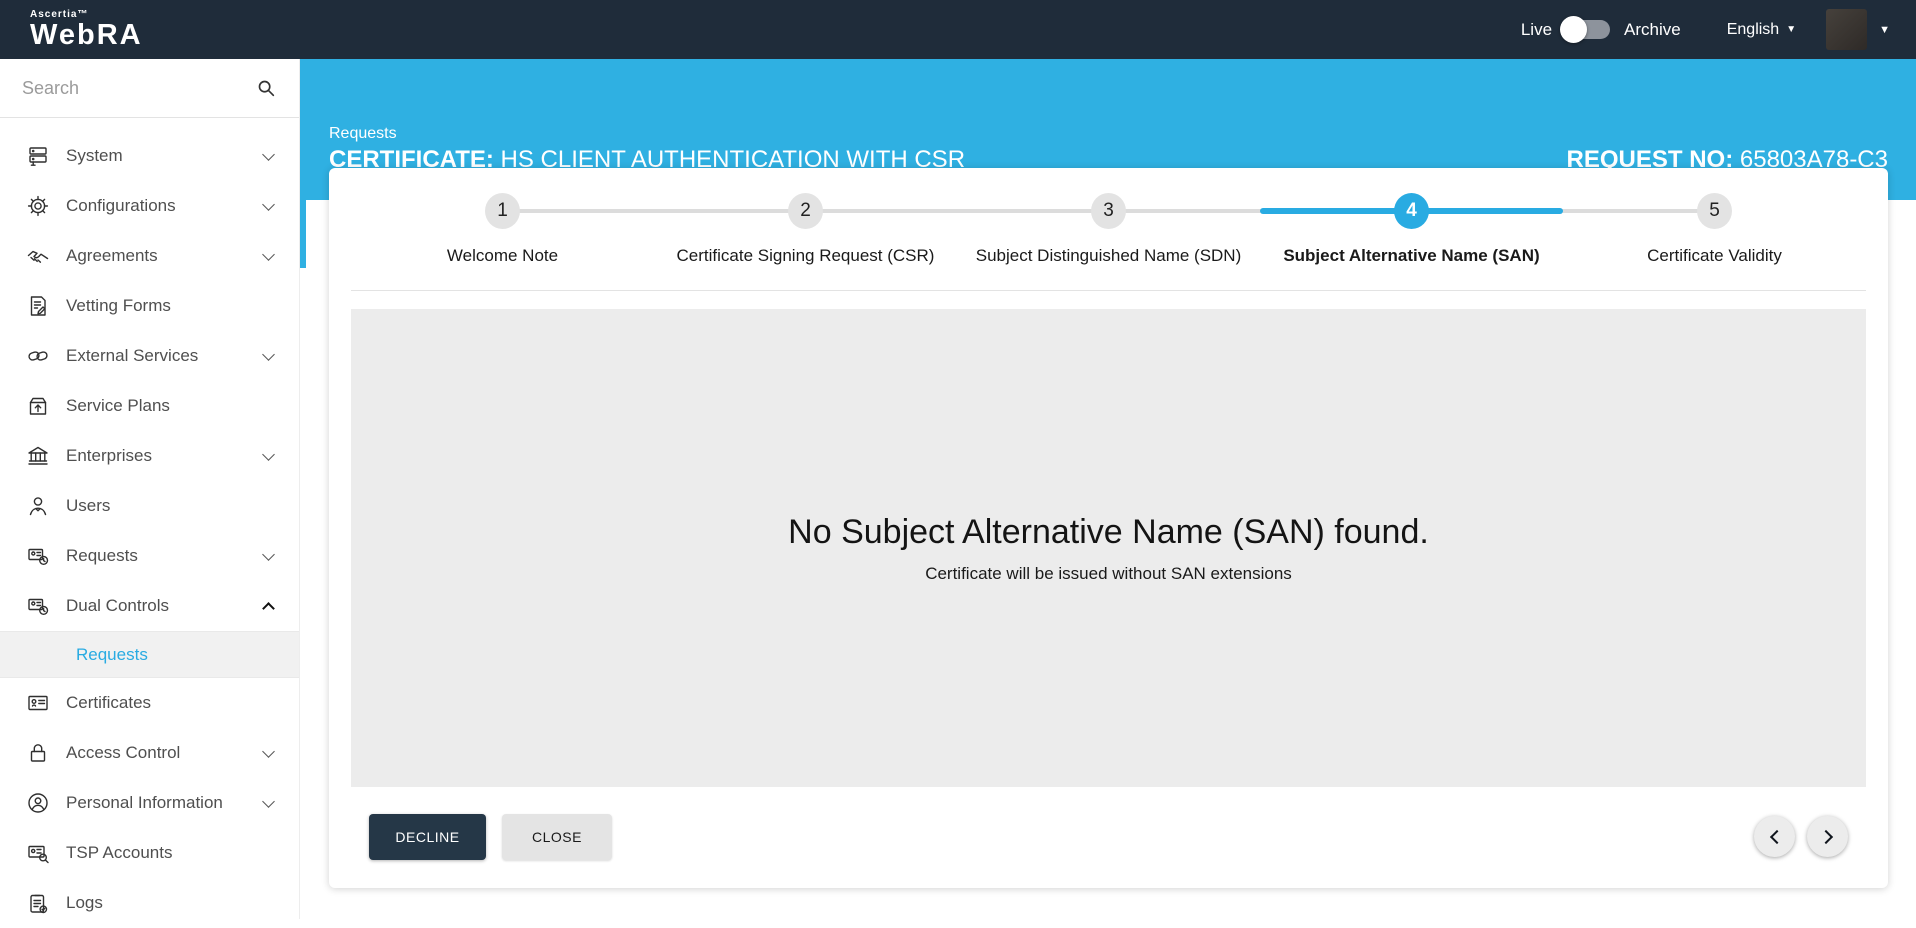  What do you see at coordinates (84, 902) in the screenshot?
I see `sidebar-item-label: Logs` at bounding box center [84, 902].